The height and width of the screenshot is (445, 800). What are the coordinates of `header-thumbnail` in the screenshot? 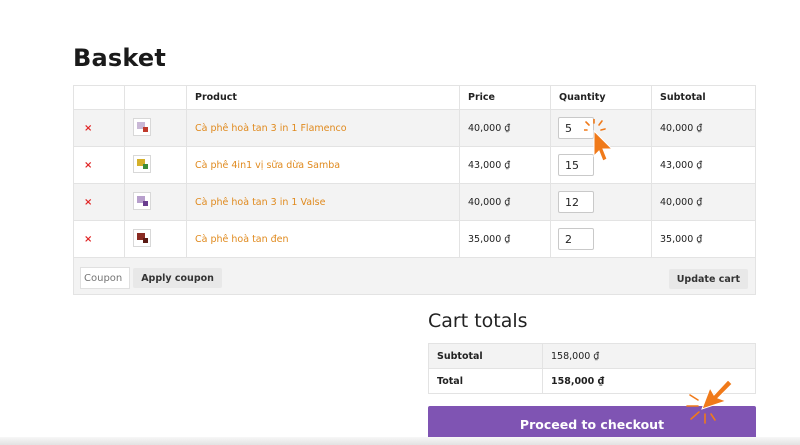 It's located at (155, 97).